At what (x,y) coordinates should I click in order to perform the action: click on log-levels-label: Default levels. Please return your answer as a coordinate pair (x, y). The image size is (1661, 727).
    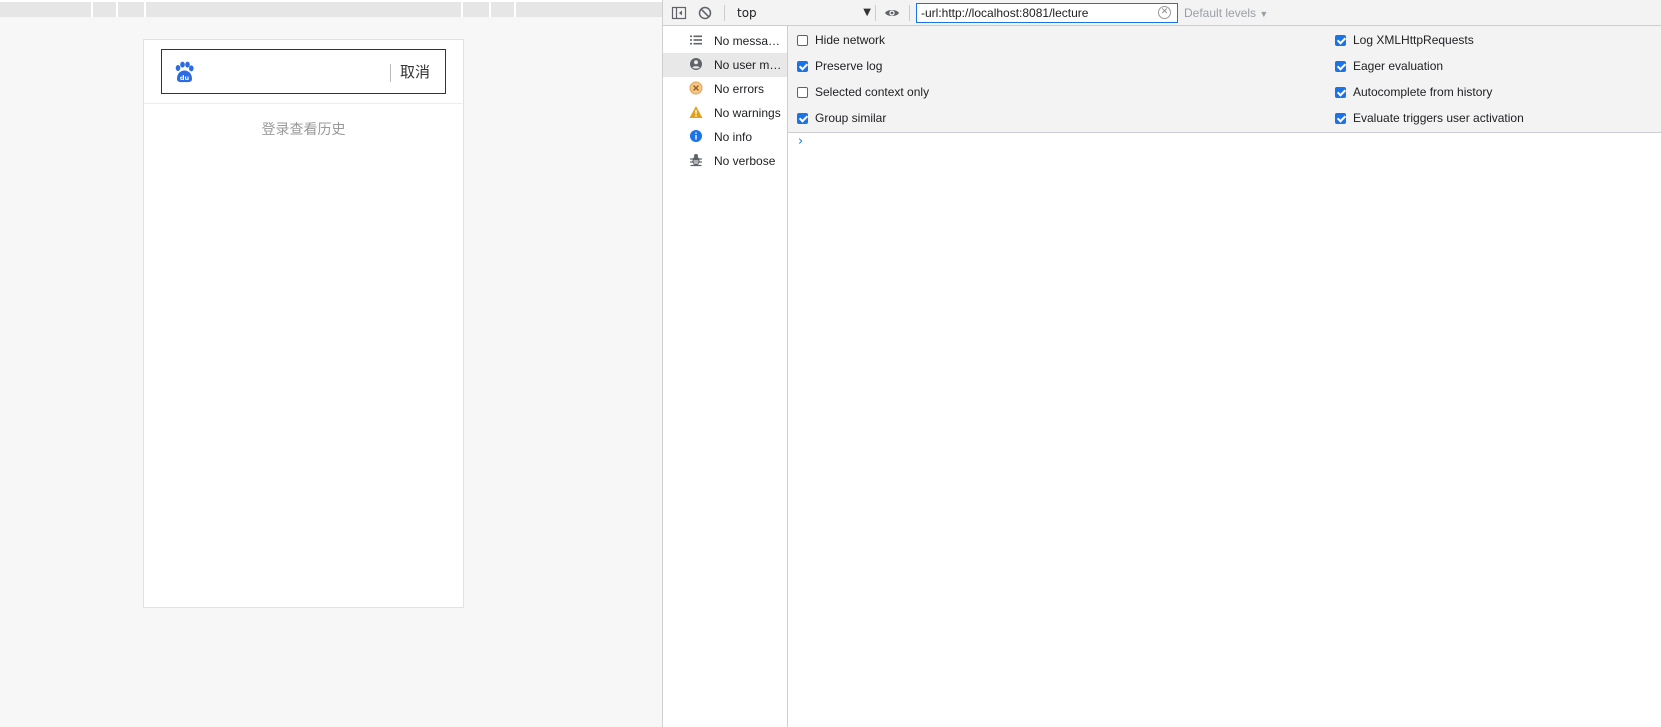
    Looking at the image, I should click on (1220, 13).